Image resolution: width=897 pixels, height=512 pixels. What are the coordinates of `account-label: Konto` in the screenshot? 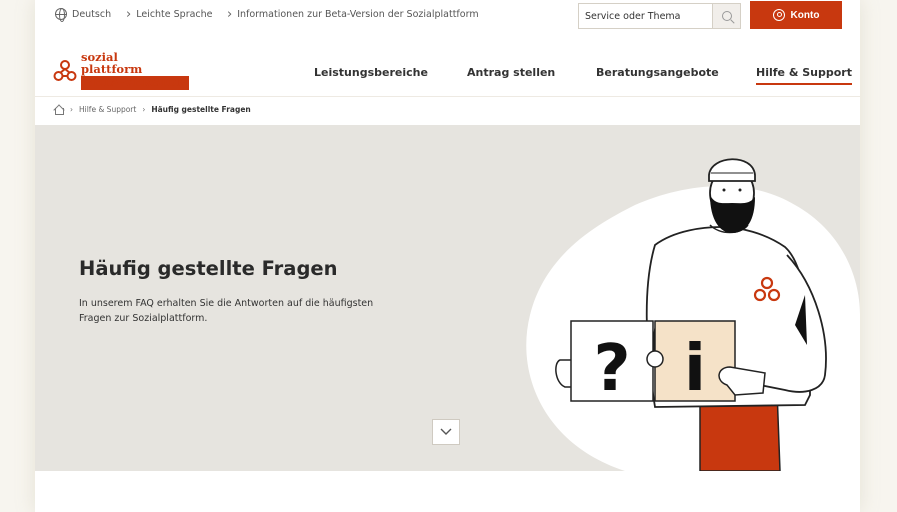 It's located at (805, 15).